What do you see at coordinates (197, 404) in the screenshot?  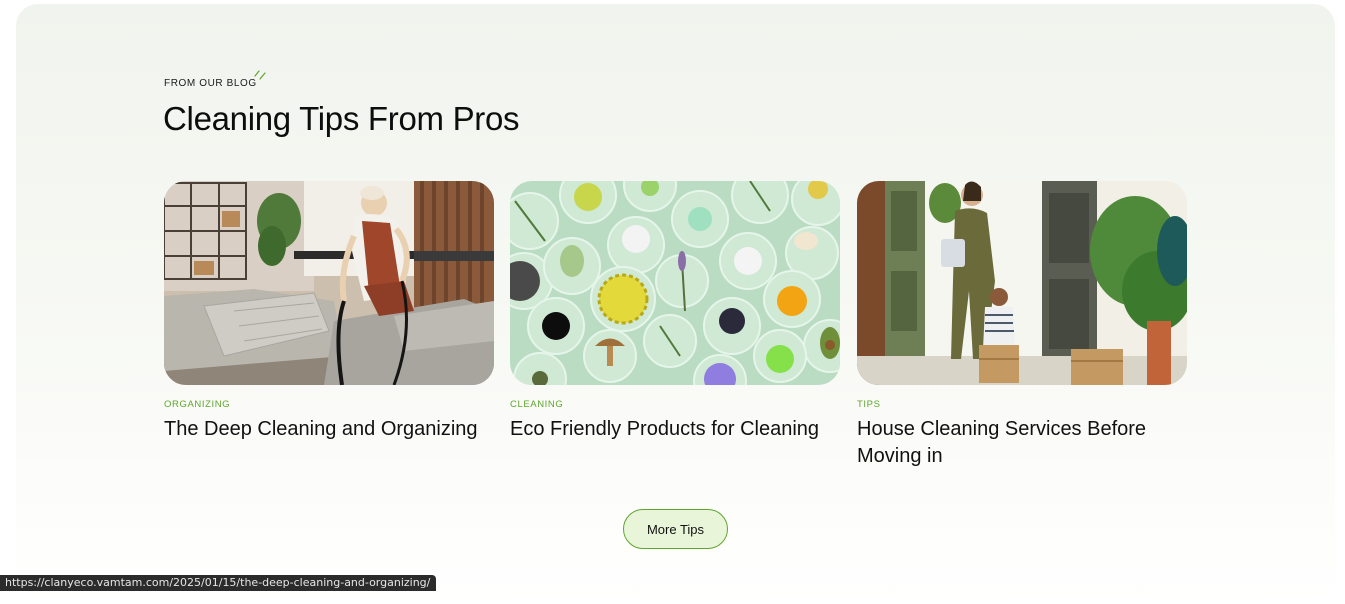 I see `post-category: ORGANIZING` at bounding box center [197, 404].